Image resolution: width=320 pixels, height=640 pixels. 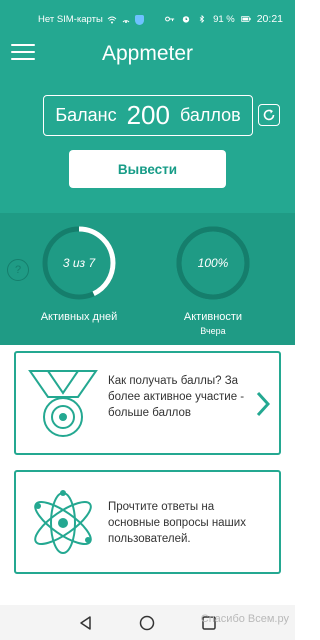 What do you see at coordinates (63, 403) in the screenshot?
I see `medal-icon` at bounding box center [63, 403].